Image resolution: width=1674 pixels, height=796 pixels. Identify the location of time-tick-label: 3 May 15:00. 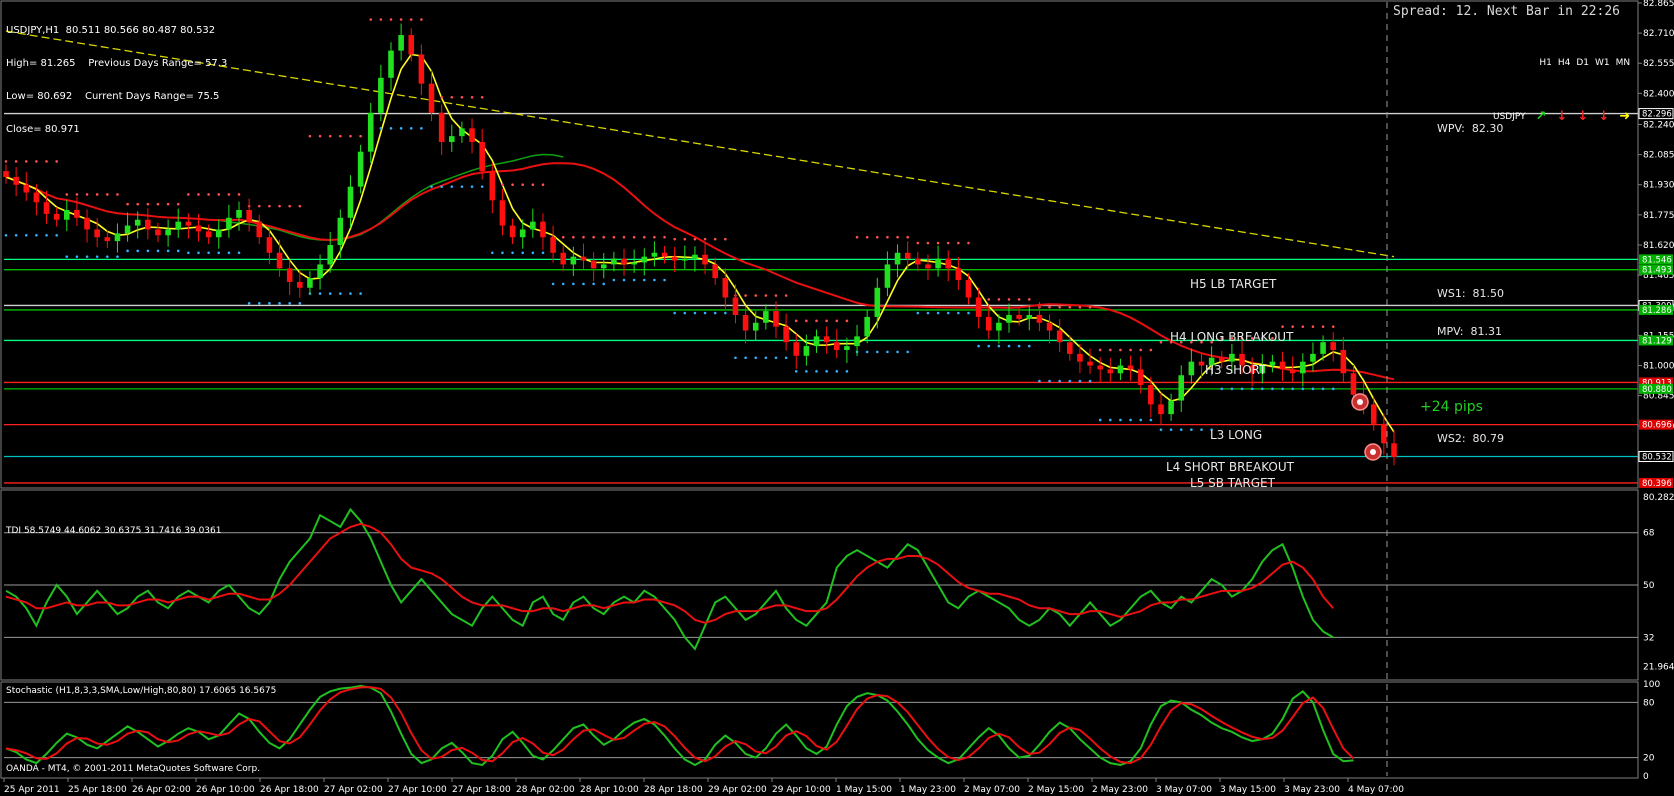
(1248, 790).